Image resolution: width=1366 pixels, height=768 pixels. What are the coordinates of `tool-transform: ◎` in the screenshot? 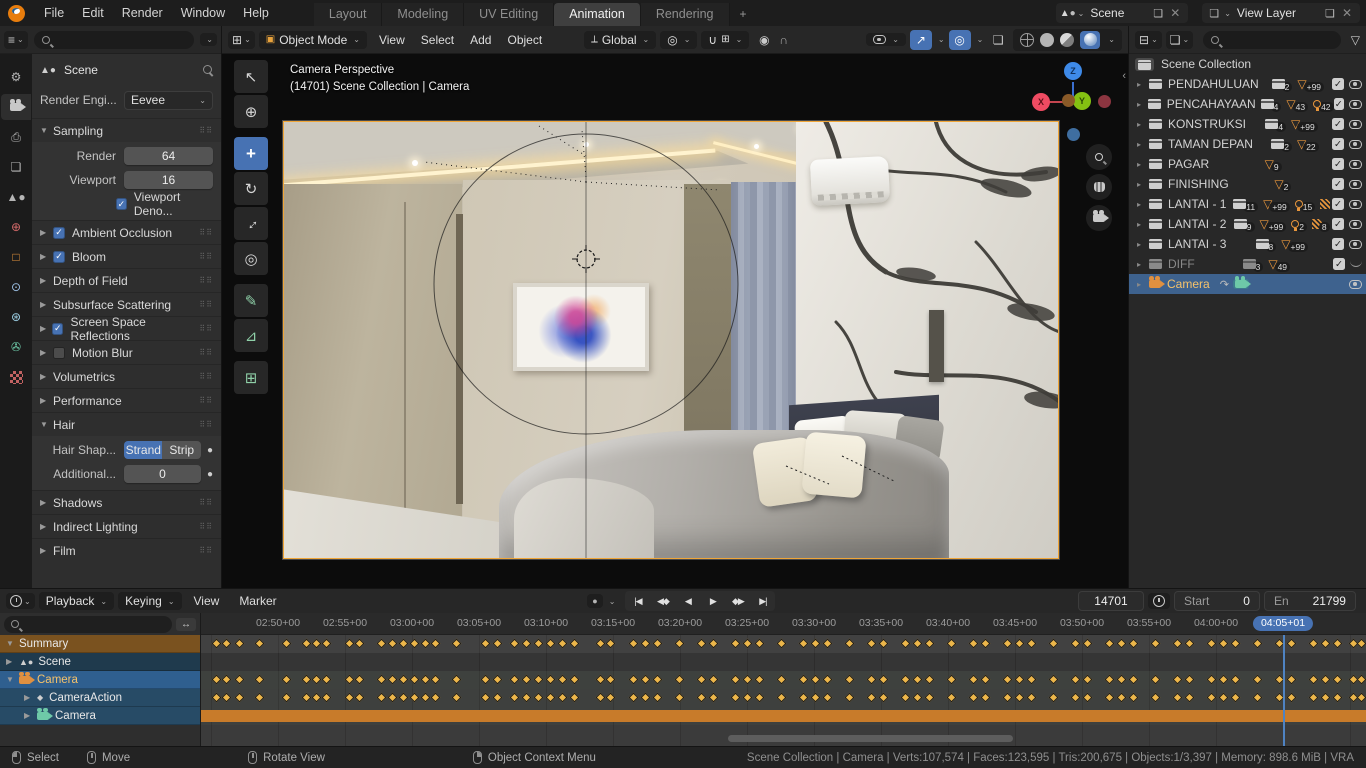 It's located at (251, 258).